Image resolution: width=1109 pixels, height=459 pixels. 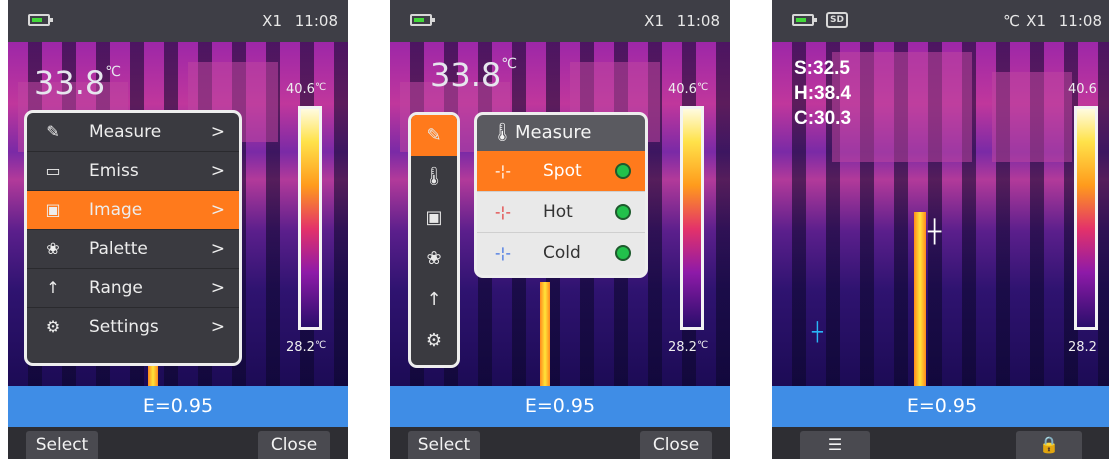 I want to click on status-bar: SD ℃ X1 11:08, so click(x=940, y=21).